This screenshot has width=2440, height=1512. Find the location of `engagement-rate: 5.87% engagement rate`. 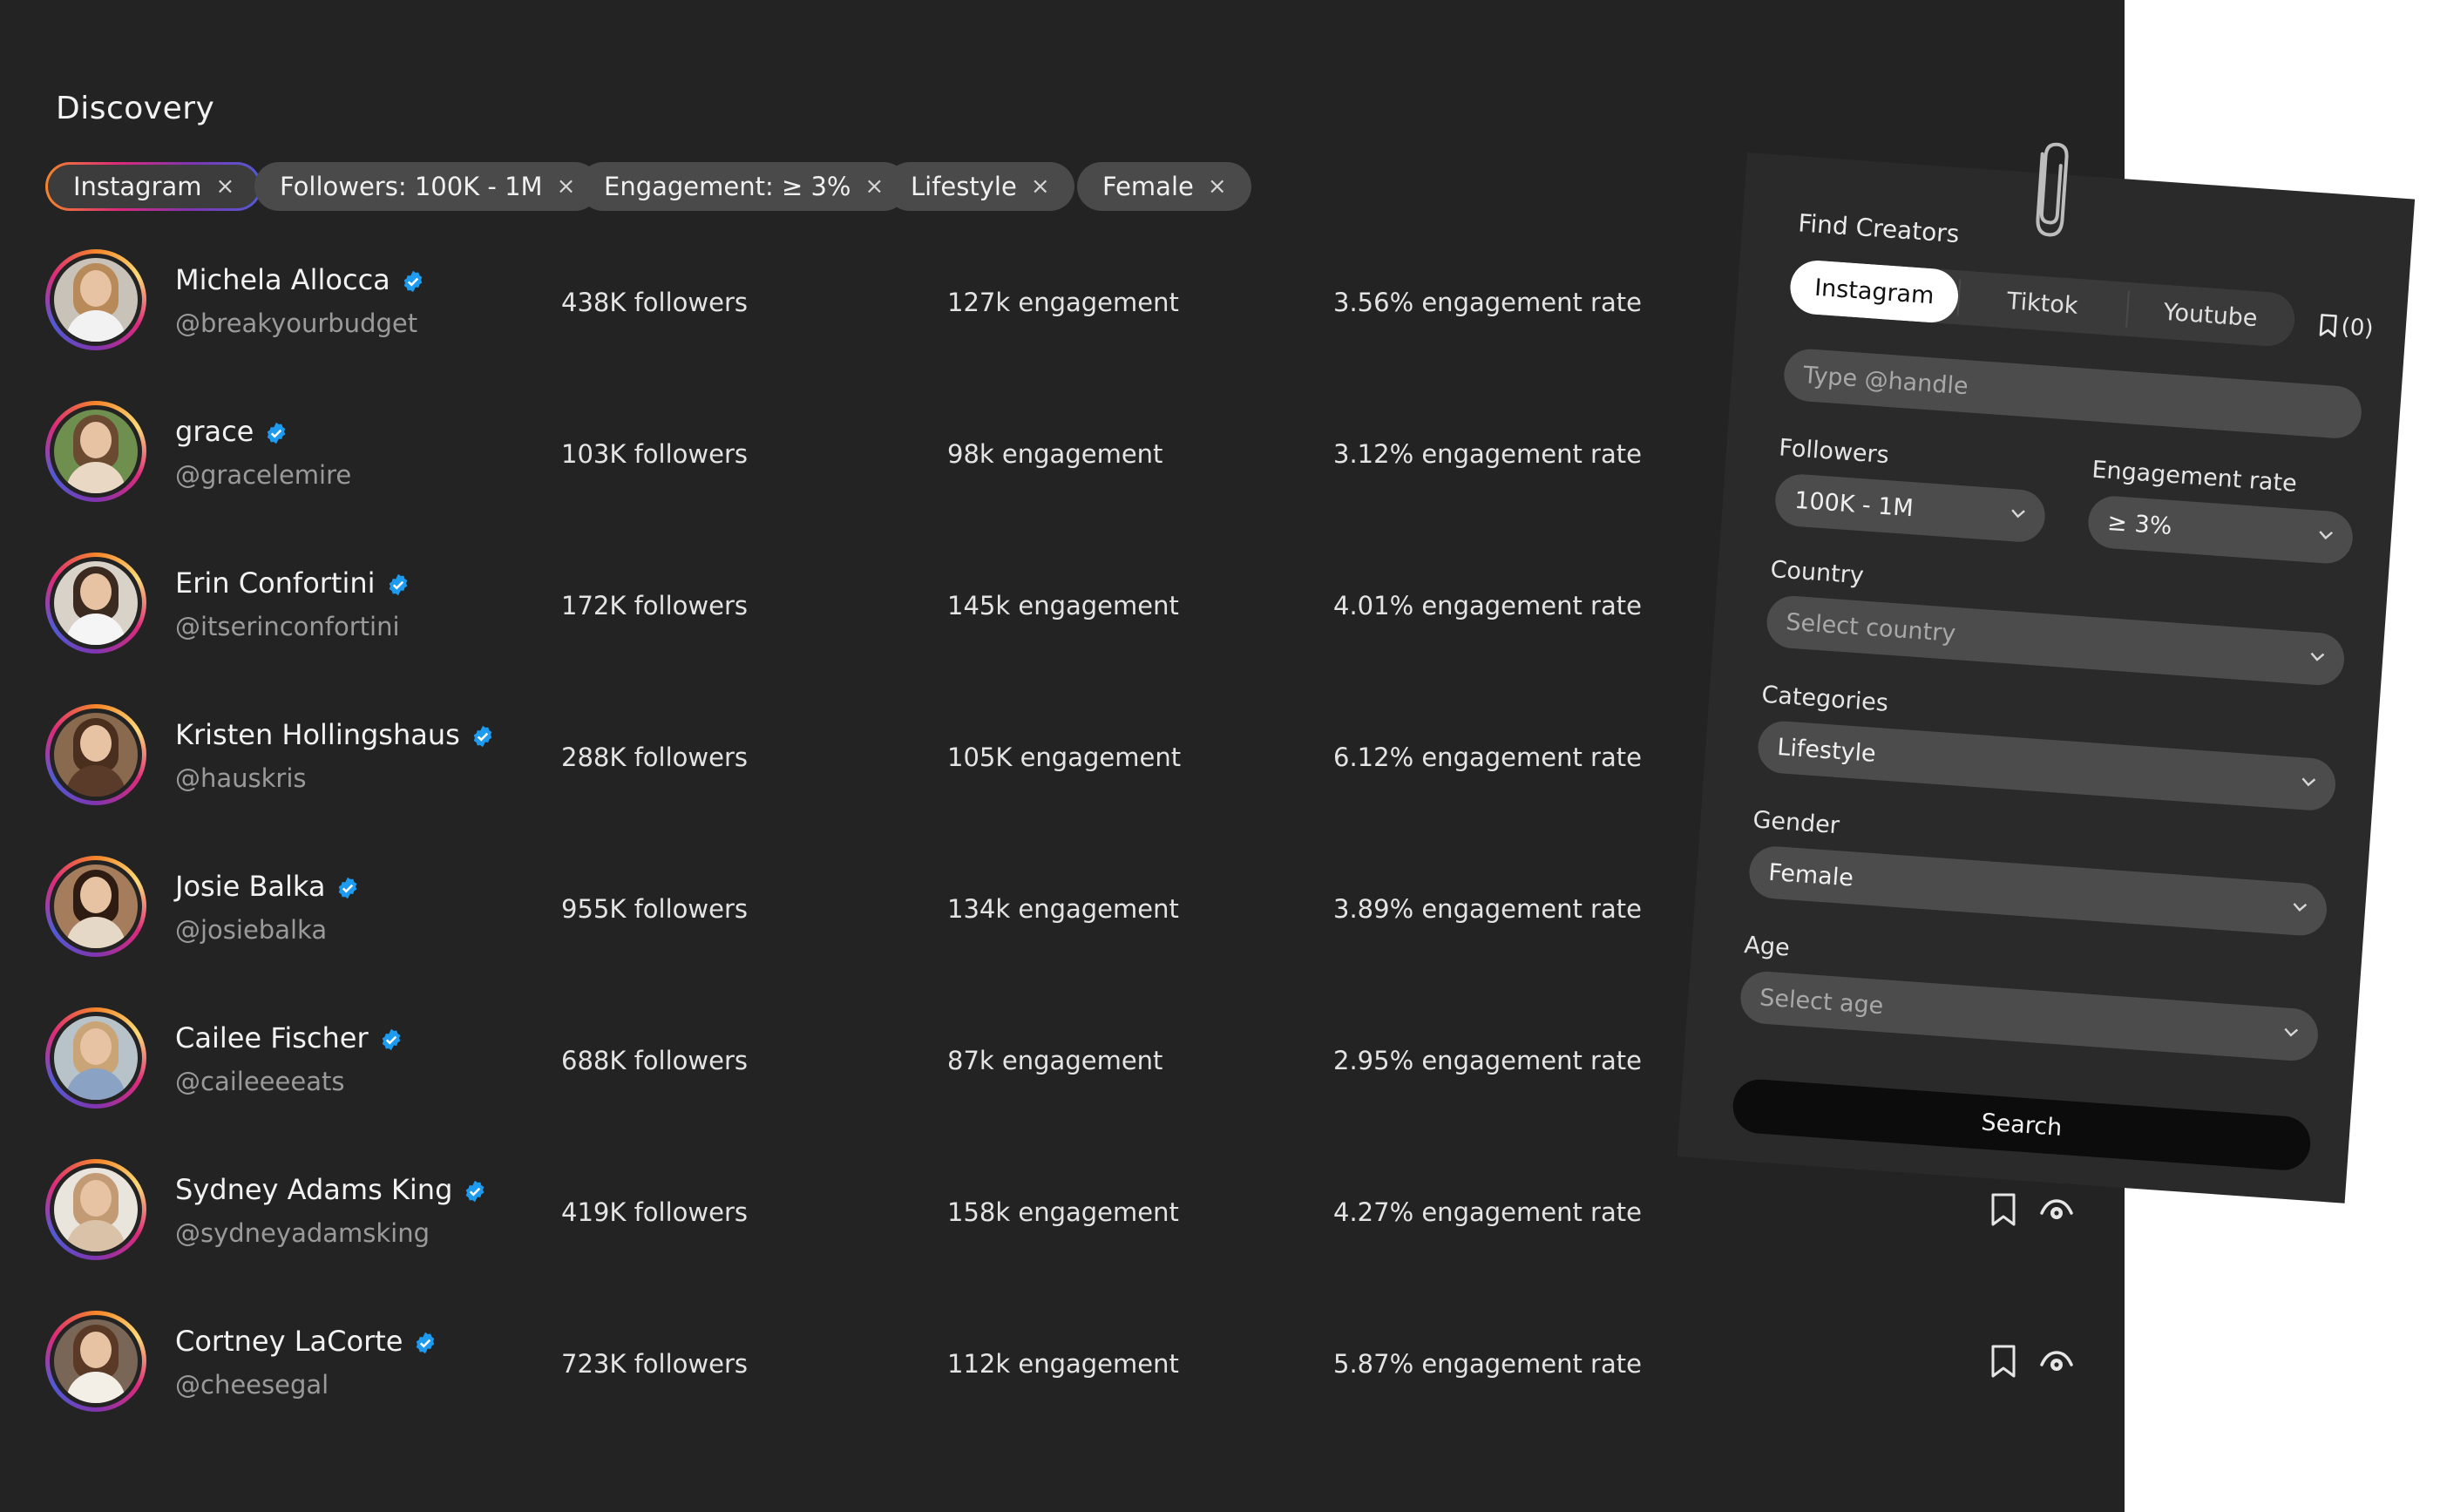

engagement-rate: 5.87% engagement rate is located at coordinates (1487, 1364).